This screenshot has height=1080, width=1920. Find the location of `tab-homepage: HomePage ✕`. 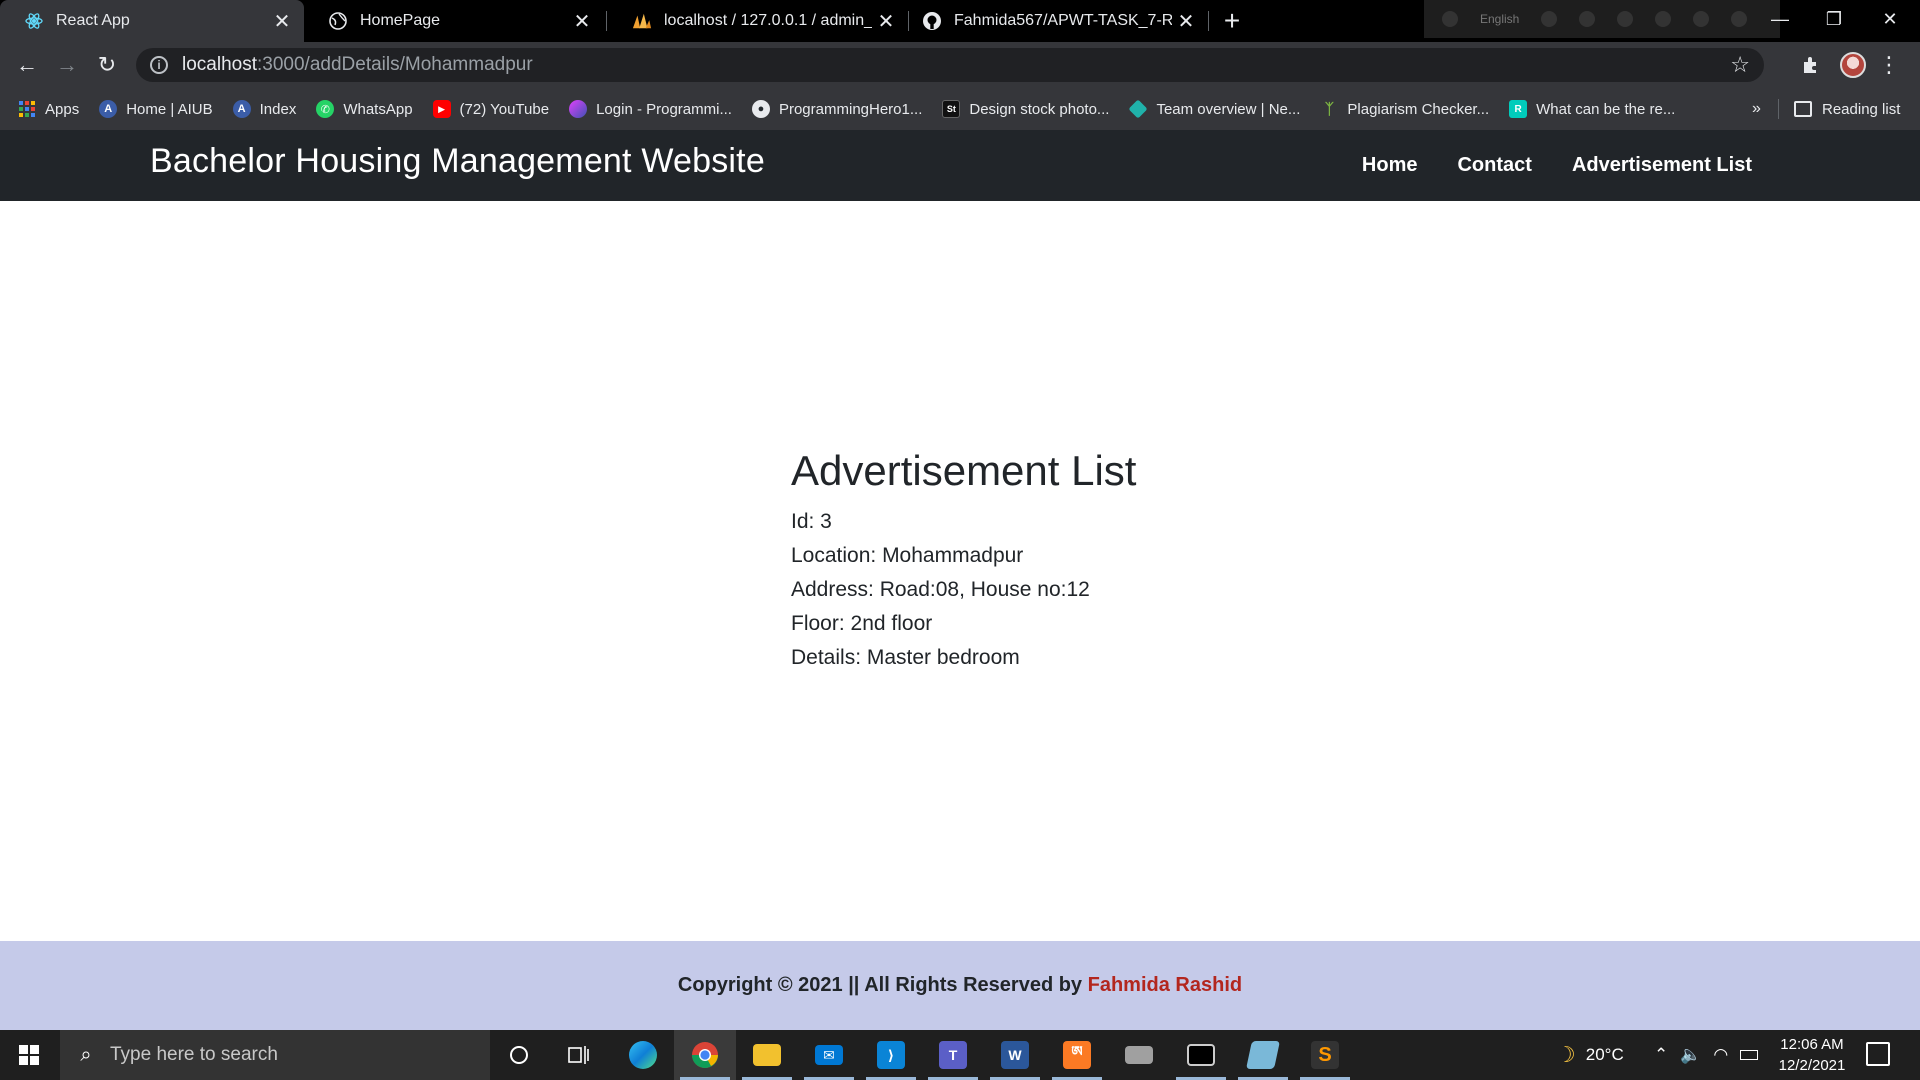

tab-homepage: HomePage ✕ is located at coordinates (454, 21).